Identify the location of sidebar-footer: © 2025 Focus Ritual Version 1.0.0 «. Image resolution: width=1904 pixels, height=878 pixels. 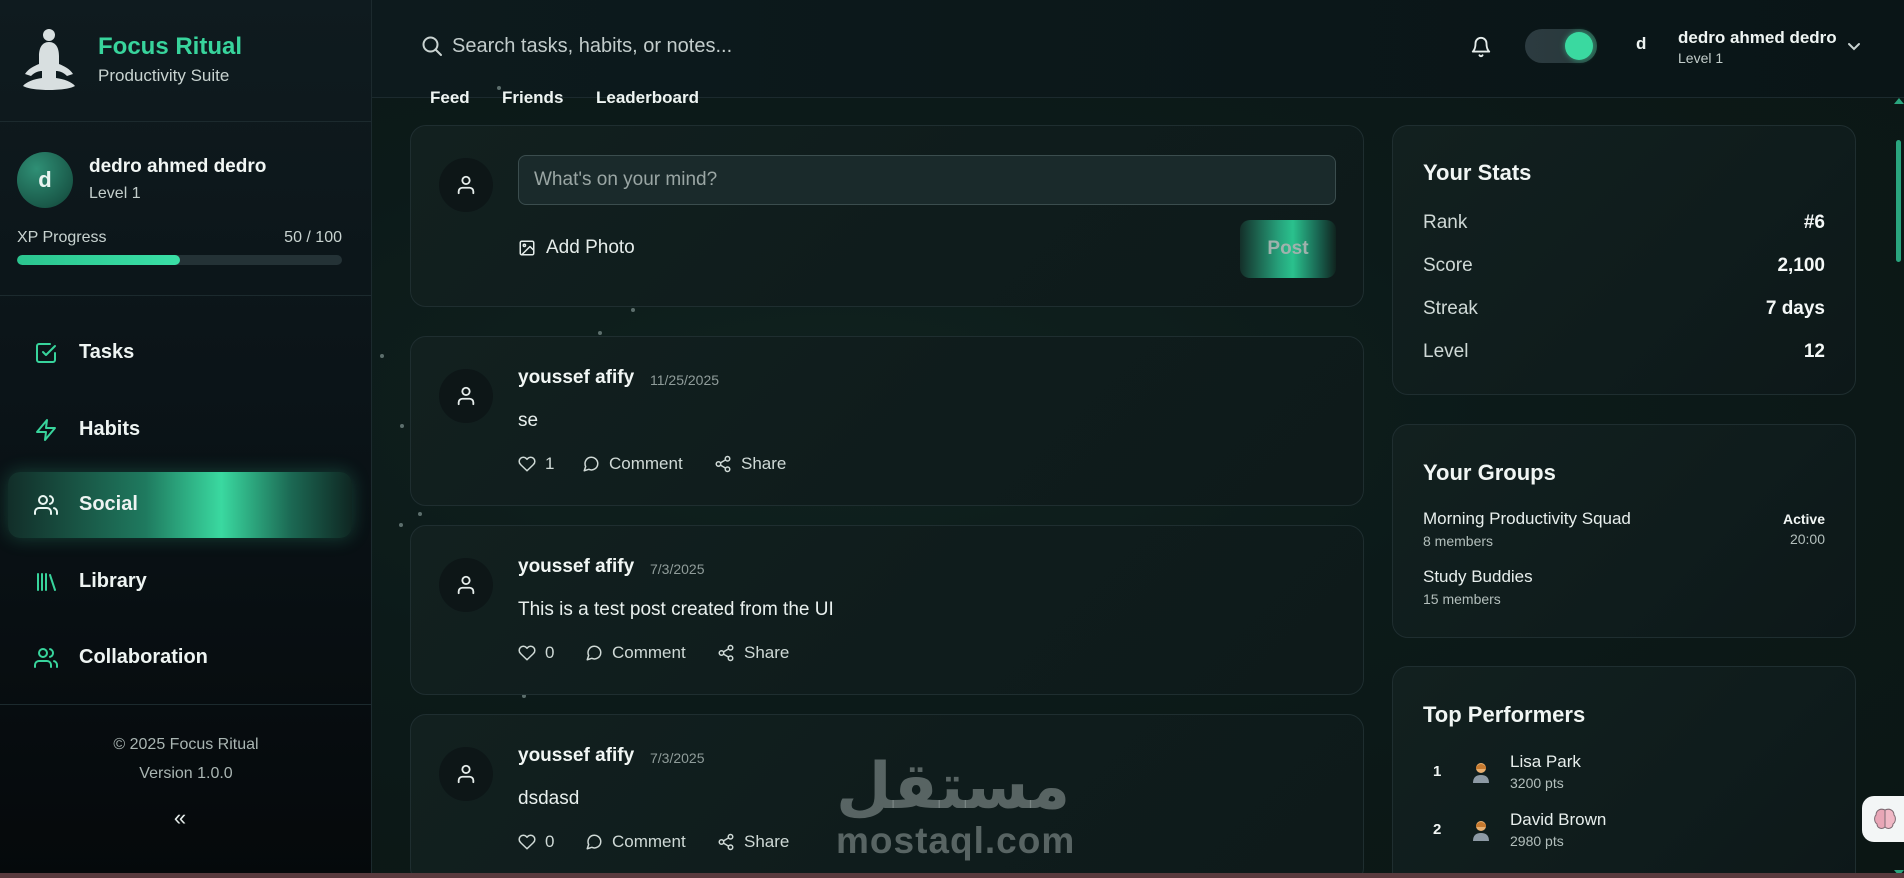
(186, 791).